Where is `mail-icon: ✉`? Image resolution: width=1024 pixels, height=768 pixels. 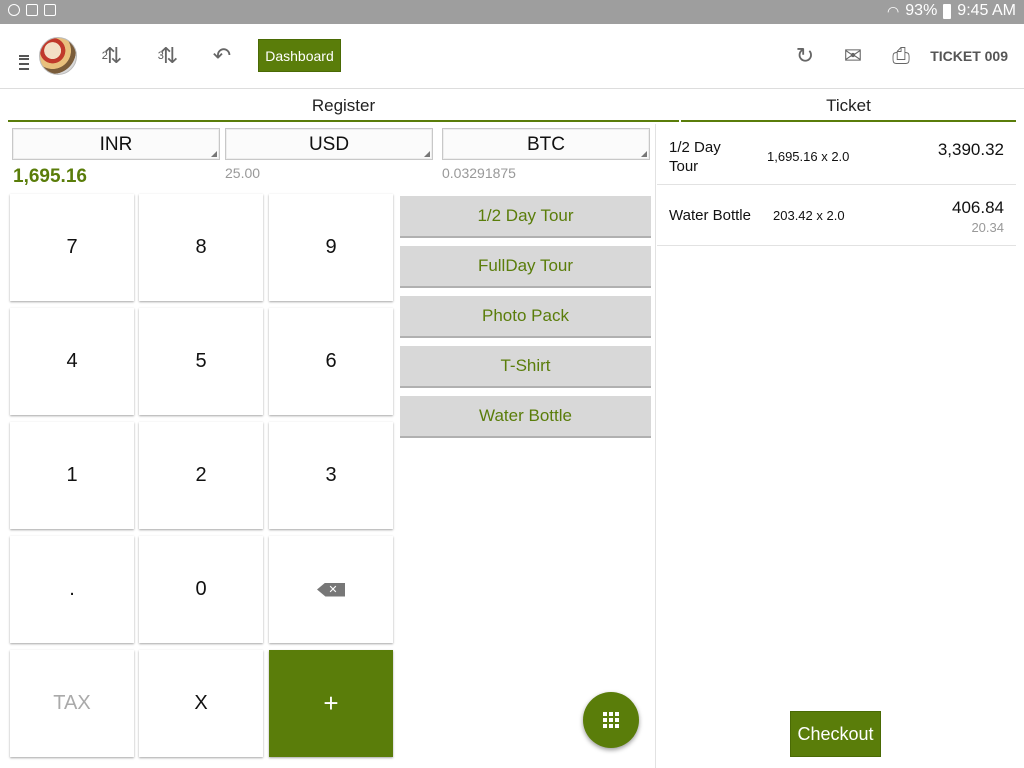
mail-icon: ✉ is located at coordinates (853, 56).